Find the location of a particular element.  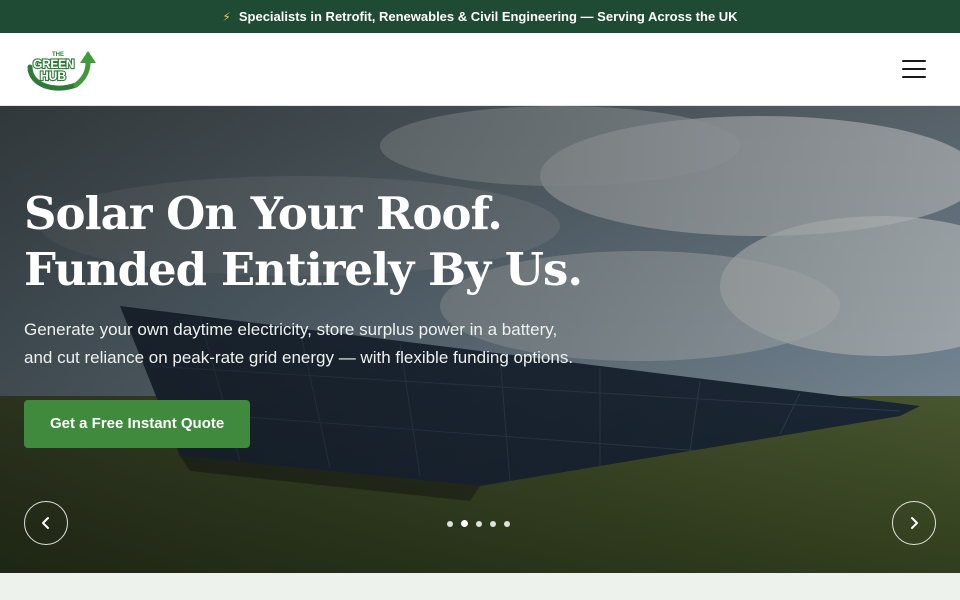

hero-title-line-2: Funded Entirely By Us. is located at coordinates (303, 269).